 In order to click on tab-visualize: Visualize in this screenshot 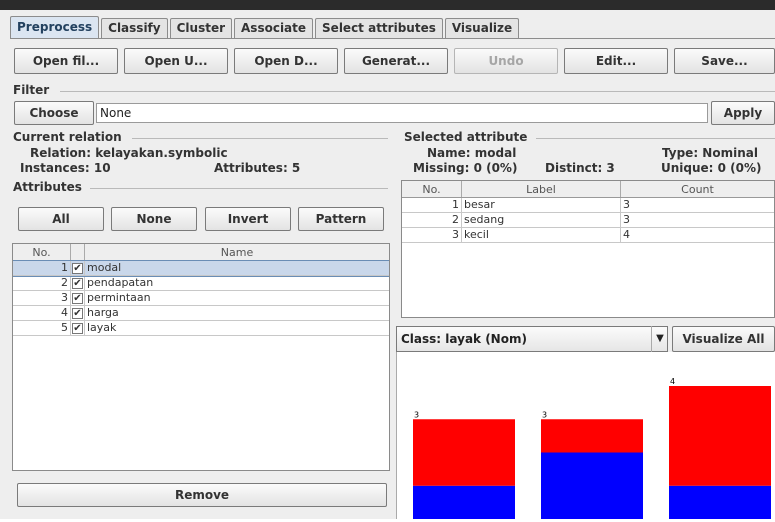, I will do `click(482, 28)`.